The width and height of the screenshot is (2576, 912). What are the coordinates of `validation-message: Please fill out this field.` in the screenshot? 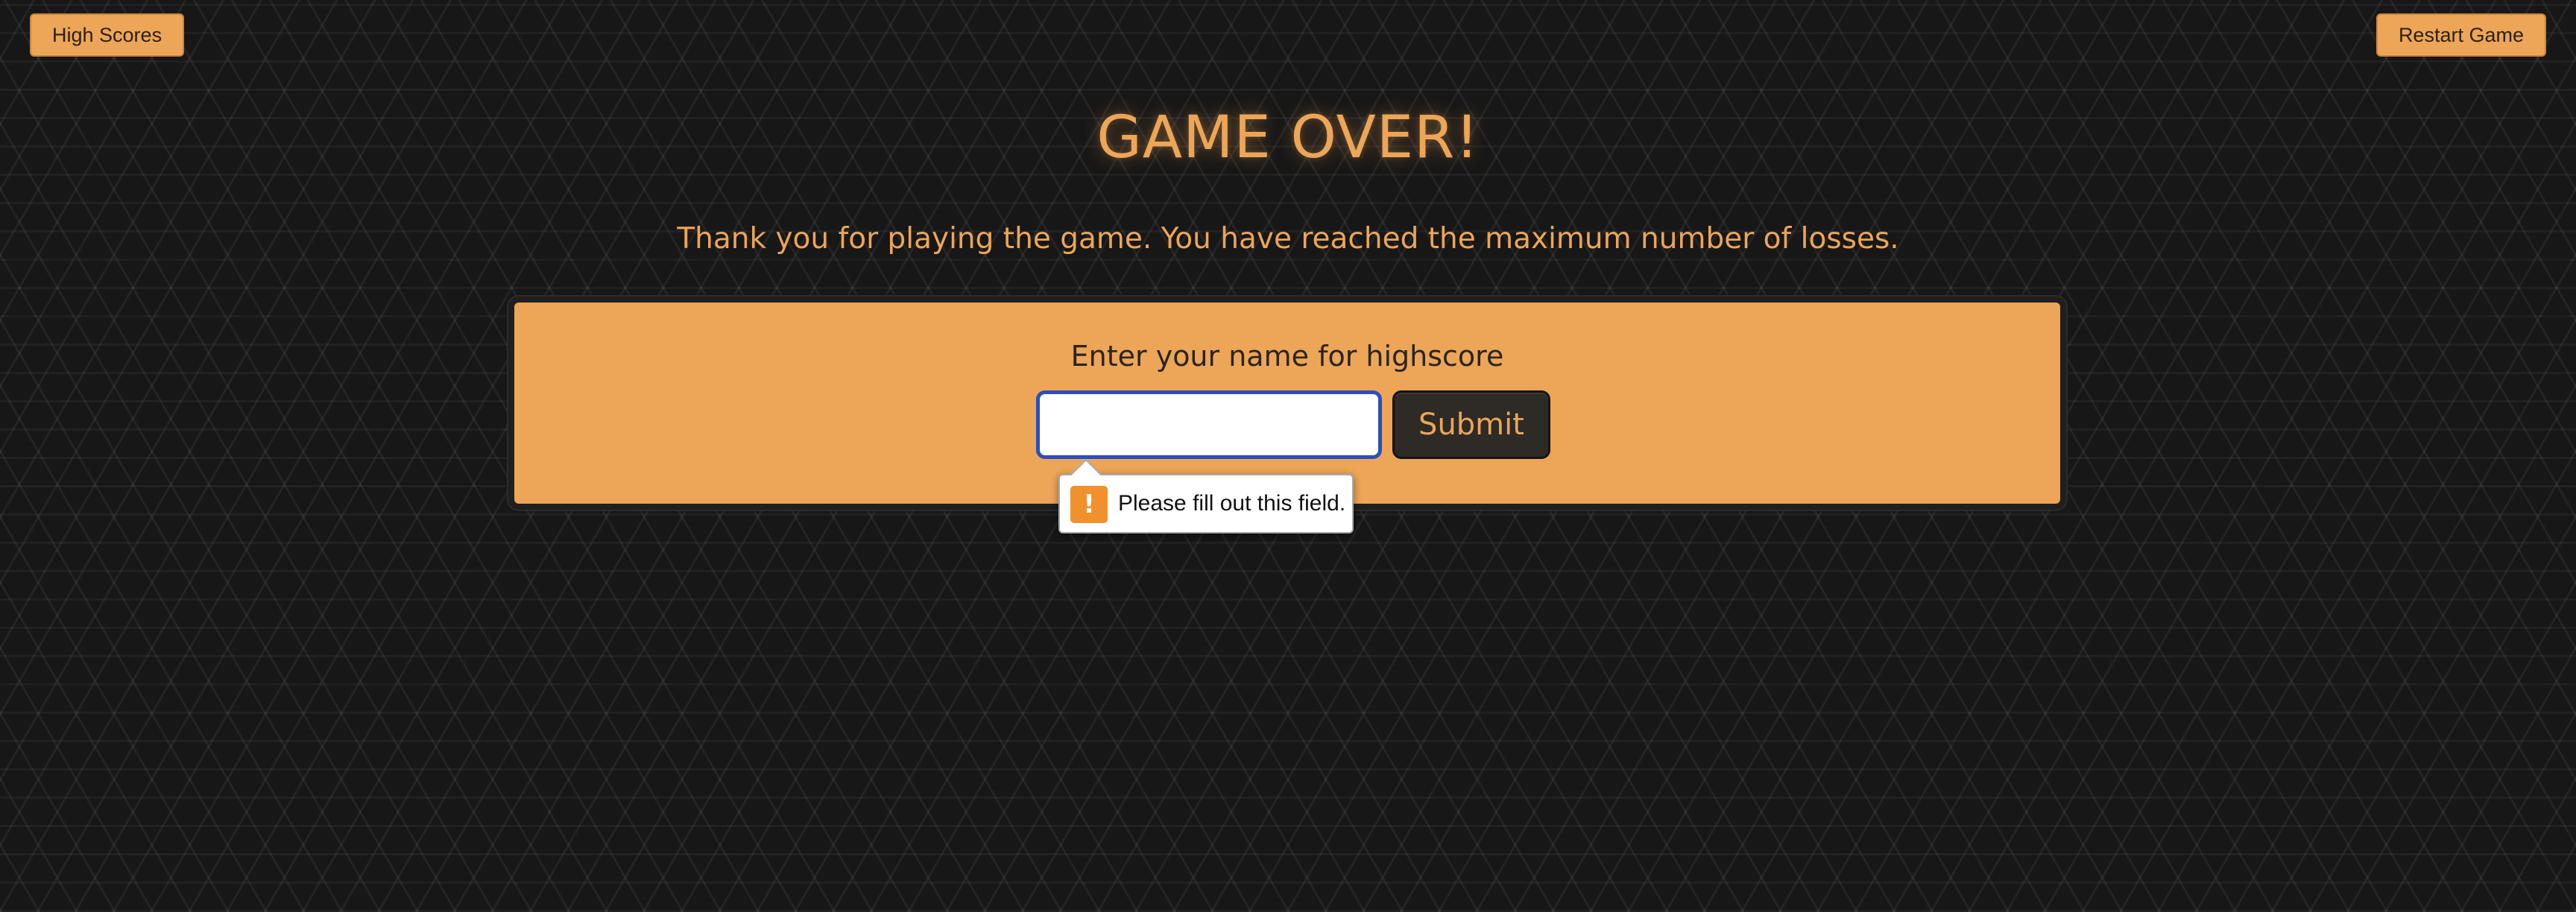 It's located at (1232, 503).